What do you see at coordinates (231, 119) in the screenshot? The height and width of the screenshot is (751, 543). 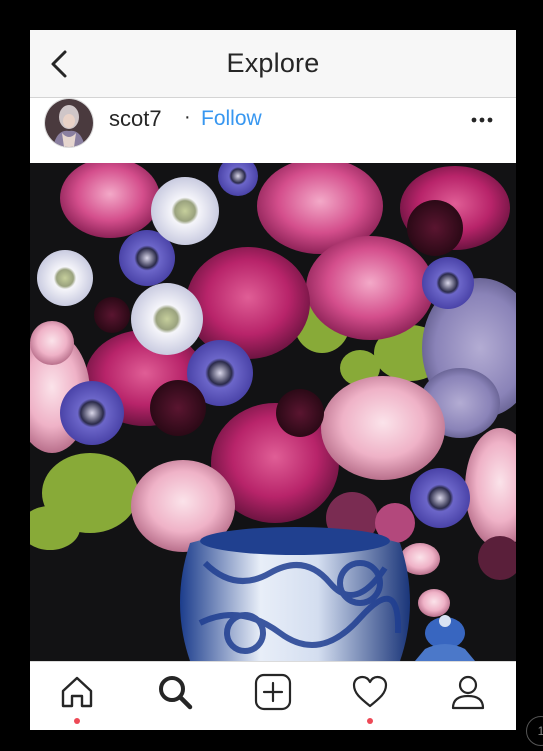 I see `follow-button: Follow` at bounding box center [231, 119].